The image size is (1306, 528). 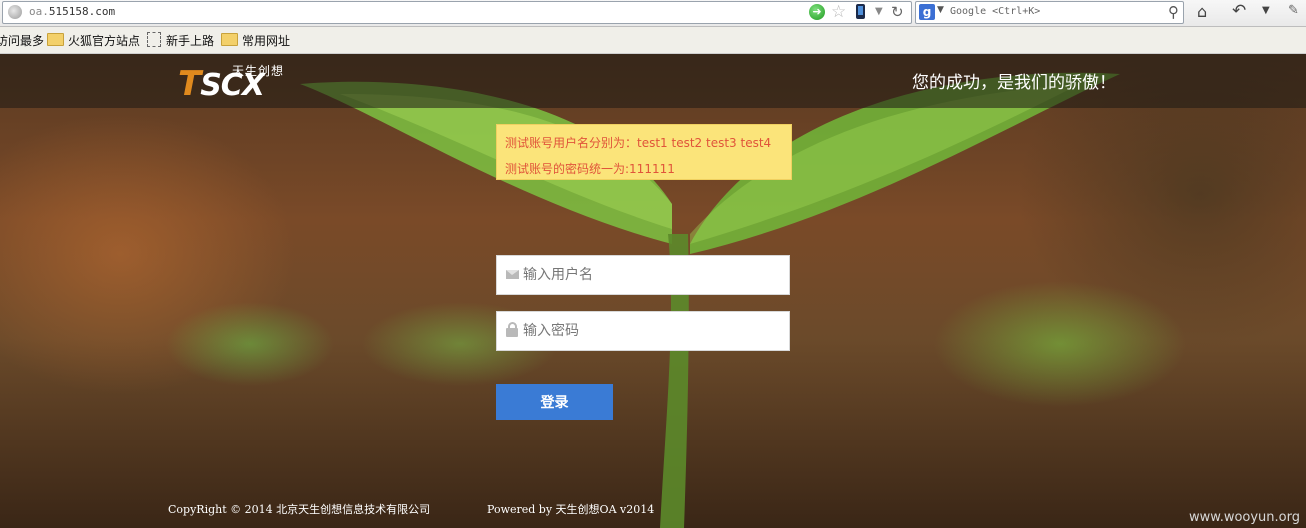 What do you see at coordinates (190, 41) in the screenshot?
I see `bookmark-label: 新手上路` at bounding box center [190, 41].